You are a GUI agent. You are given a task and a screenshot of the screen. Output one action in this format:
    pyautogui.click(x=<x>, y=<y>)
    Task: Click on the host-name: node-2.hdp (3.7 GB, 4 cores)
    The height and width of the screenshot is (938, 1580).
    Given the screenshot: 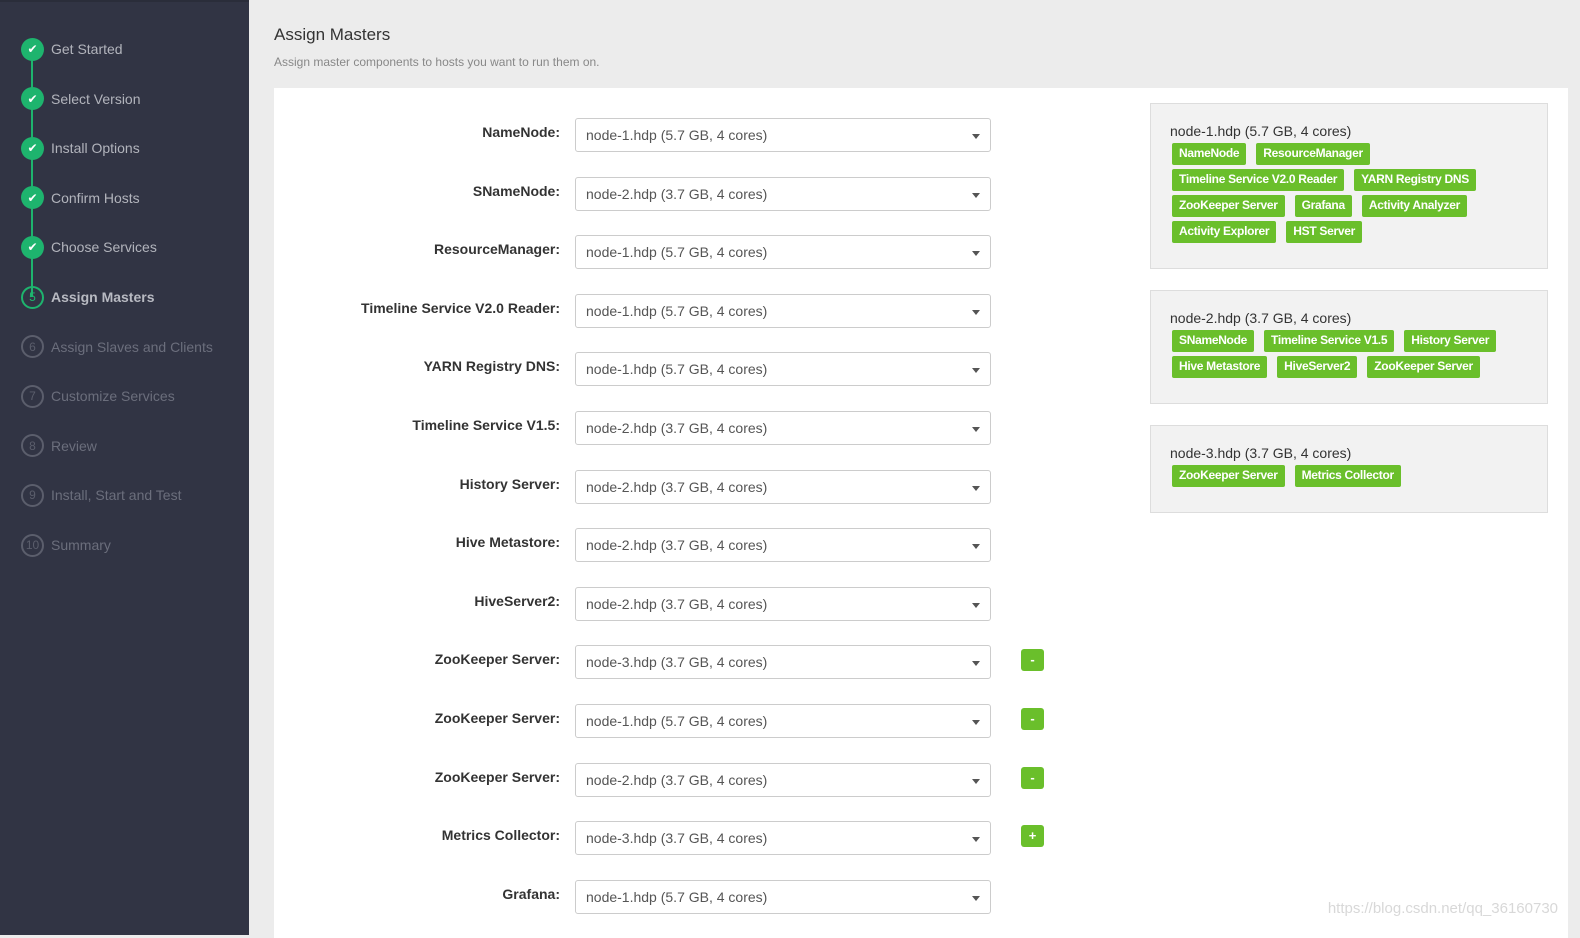 What is the action you would take?
    pyautogui.click(x=1261, y=318)
    